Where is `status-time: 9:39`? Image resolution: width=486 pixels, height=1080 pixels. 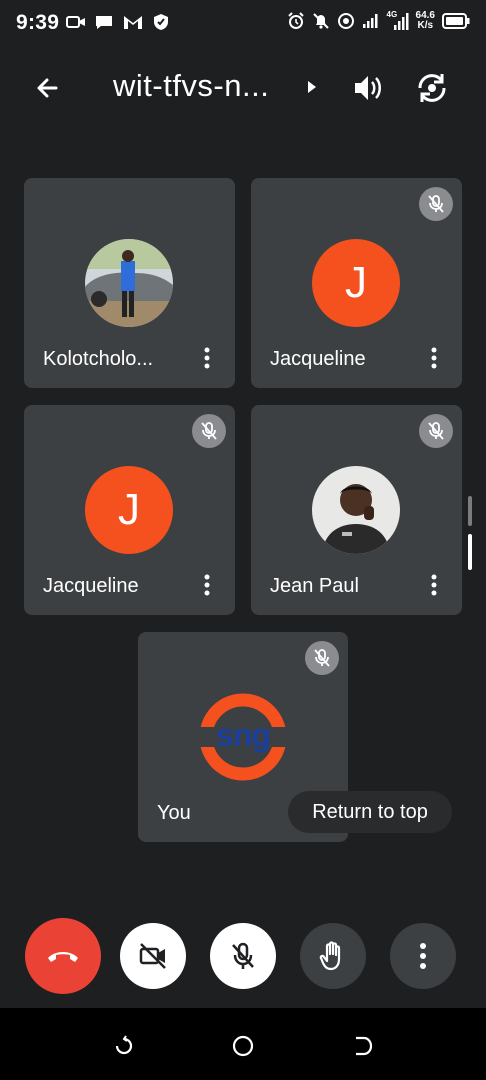
status-time: 9:39 is located at coordinates (38, 22).